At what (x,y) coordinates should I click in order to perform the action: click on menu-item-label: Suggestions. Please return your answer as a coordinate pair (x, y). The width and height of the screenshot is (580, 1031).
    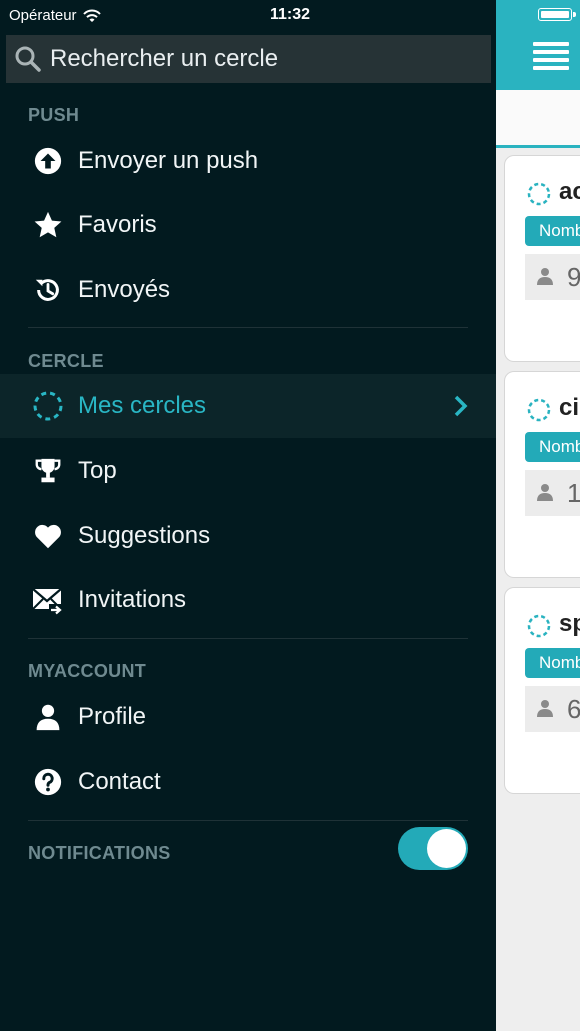
    Looking at the image, I should click on (144, 535).